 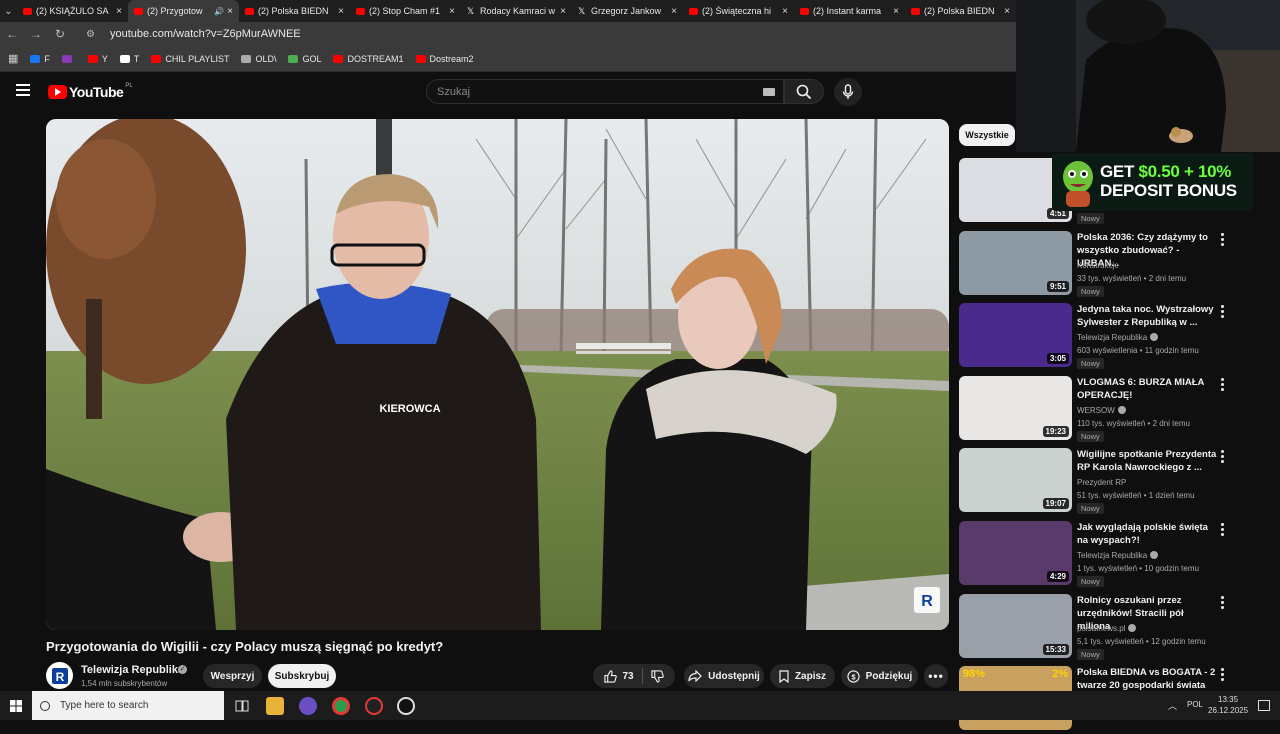 I want to click on share-button: Udostępnij, so click(x=724, y=676).